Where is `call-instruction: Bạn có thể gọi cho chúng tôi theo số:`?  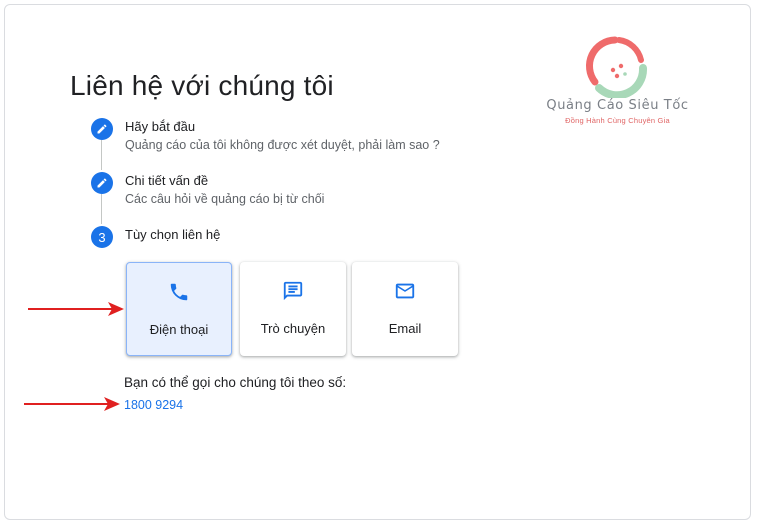
call-instruction: Bạn có thể gọi cho chúng tôi theo số: is located at coordinates (235, 382).